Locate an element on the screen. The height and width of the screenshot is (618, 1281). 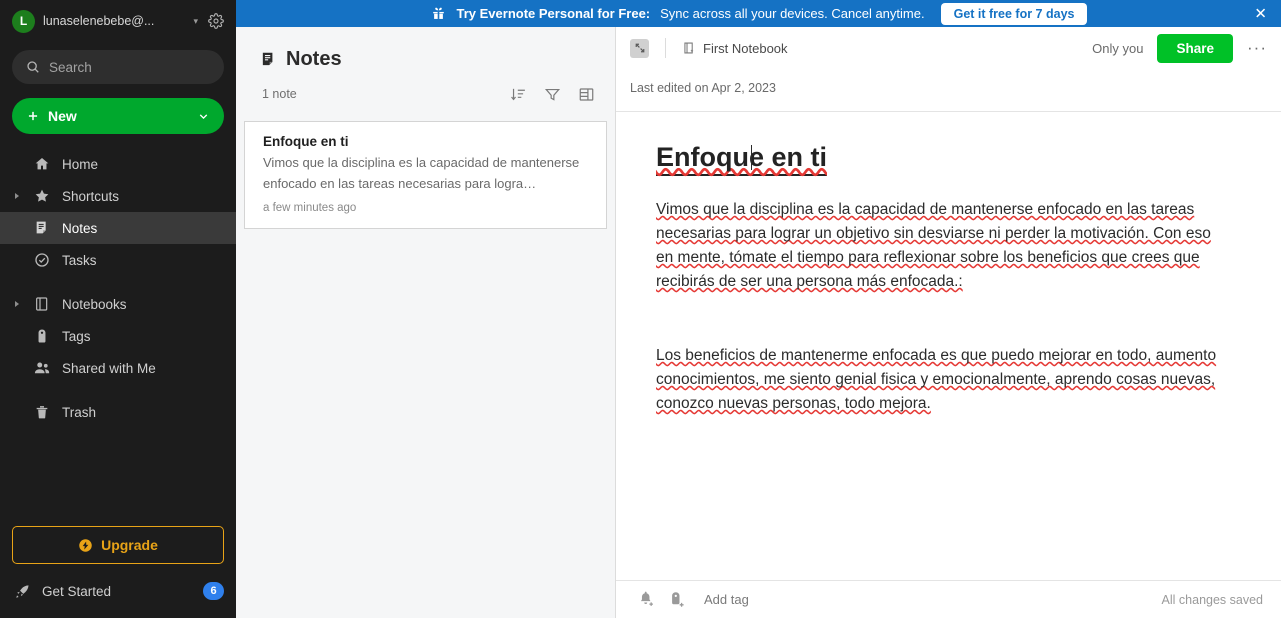
note-list-toolbar is located at coordinates (552, 94).